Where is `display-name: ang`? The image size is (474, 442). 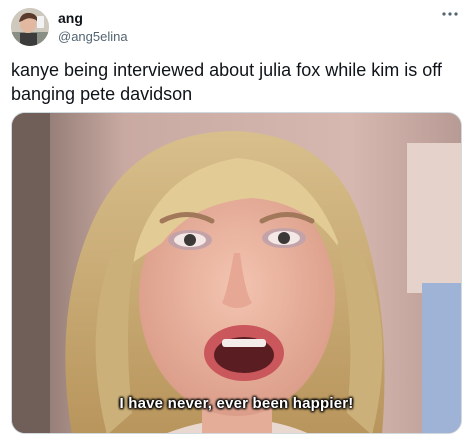 display-name: ang is located at coordinates (93, 18).